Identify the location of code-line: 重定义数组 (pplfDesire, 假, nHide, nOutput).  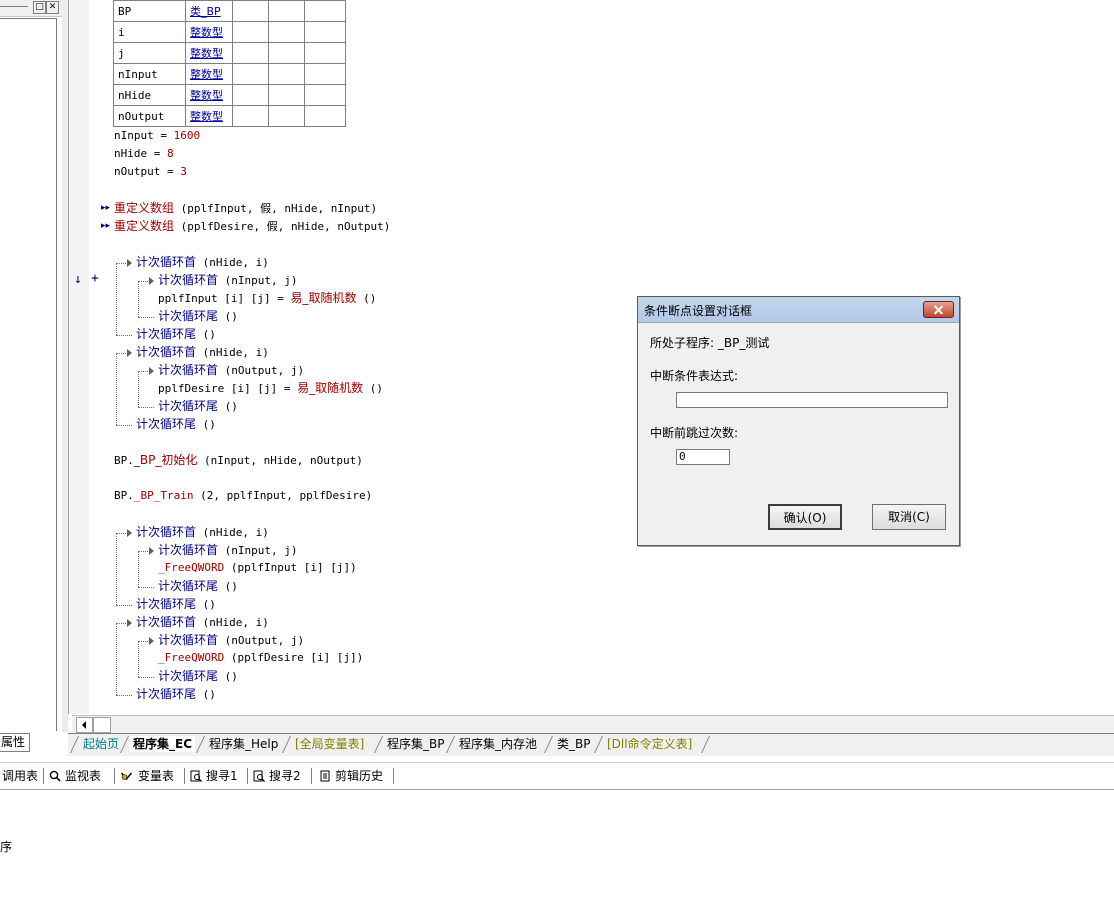
(252, 226).